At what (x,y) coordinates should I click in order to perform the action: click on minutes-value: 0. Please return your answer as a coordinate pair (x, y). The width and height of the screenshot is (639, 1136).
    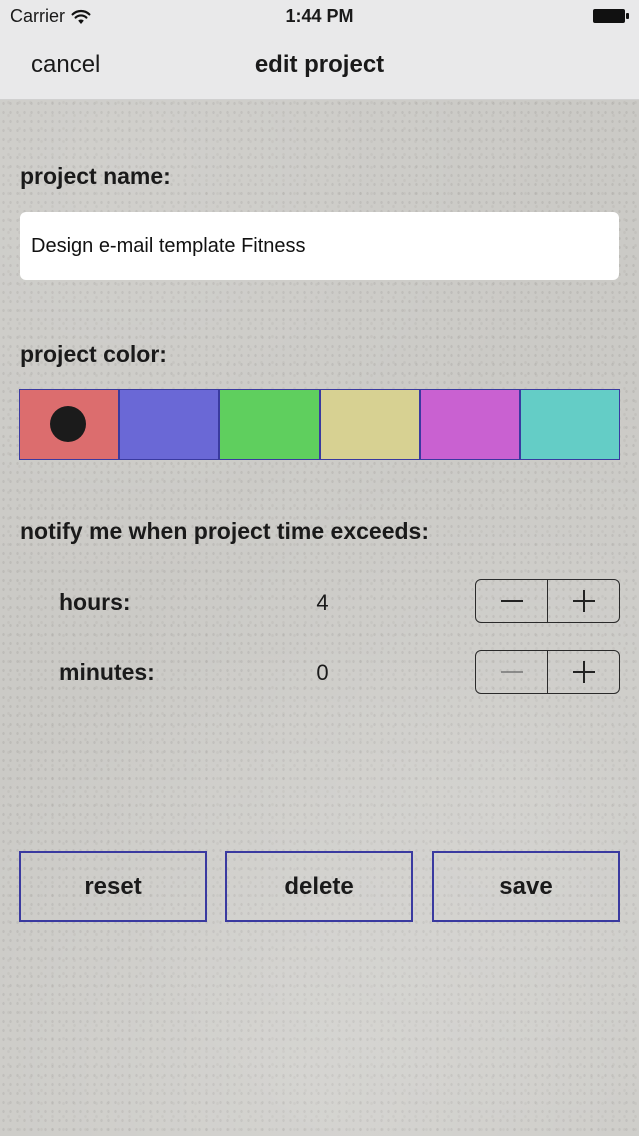
    Looking at the image, I should click on (322, 672).